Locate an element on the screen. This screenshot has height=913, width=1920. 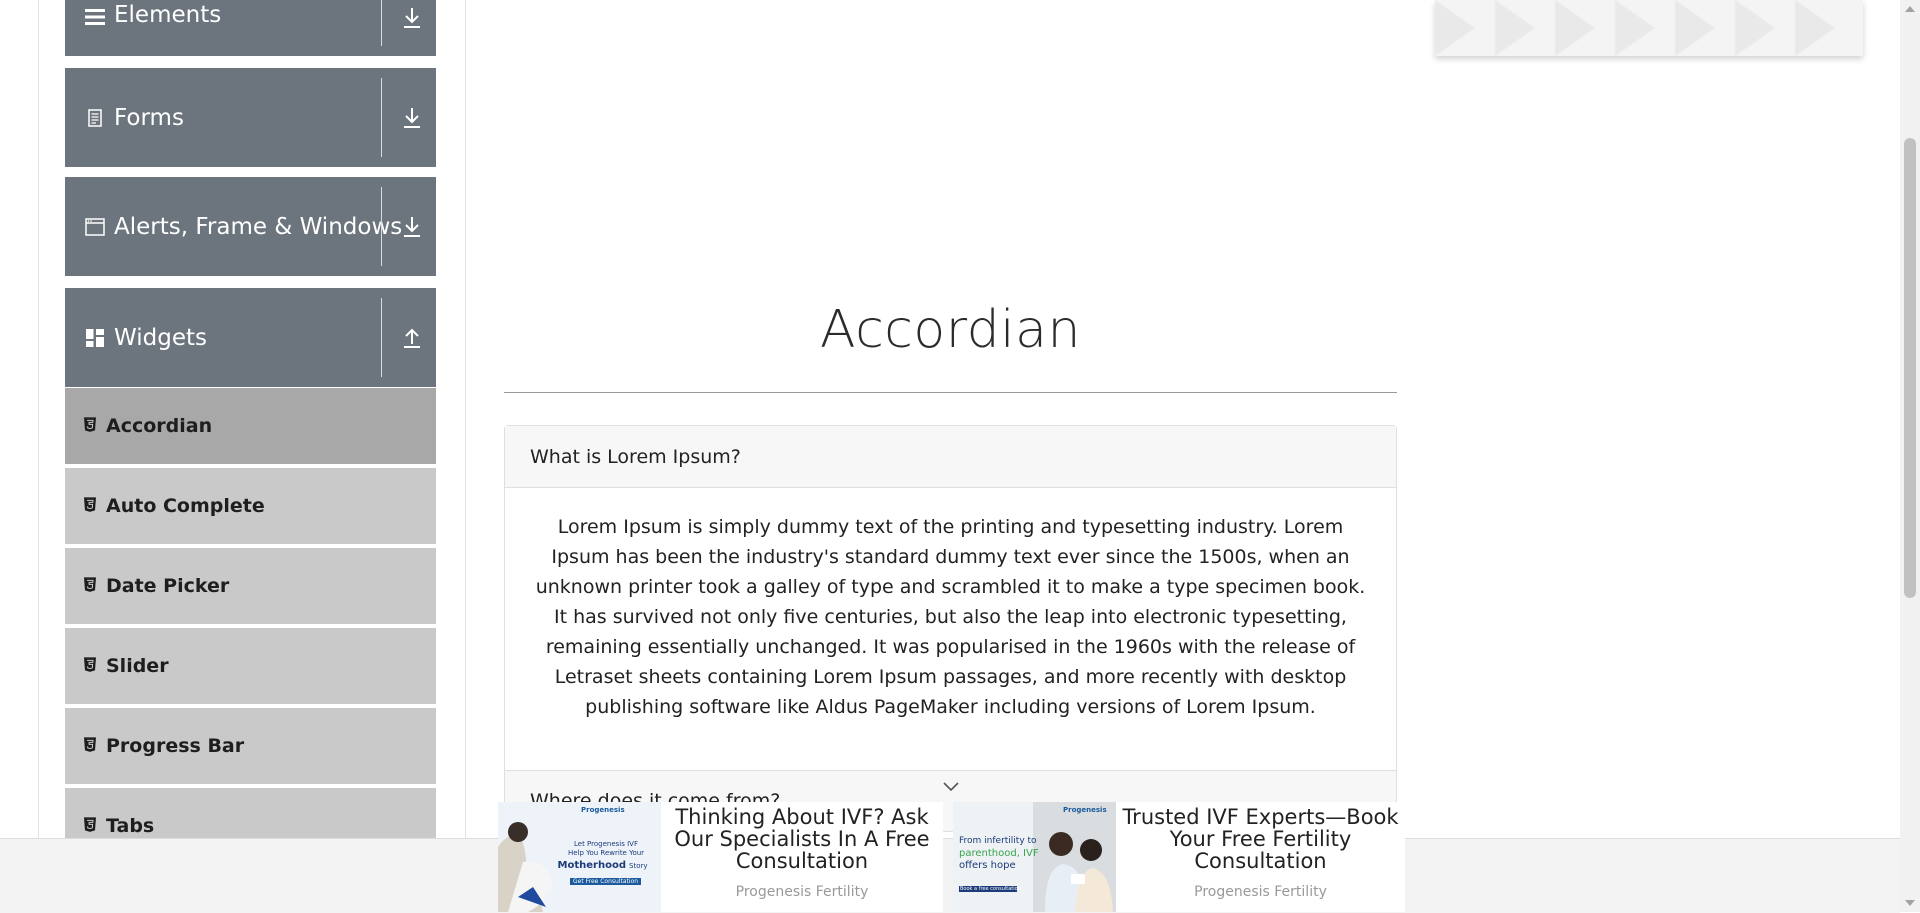
sidebar-item-label: Slider is located at coordinates (137, 666).